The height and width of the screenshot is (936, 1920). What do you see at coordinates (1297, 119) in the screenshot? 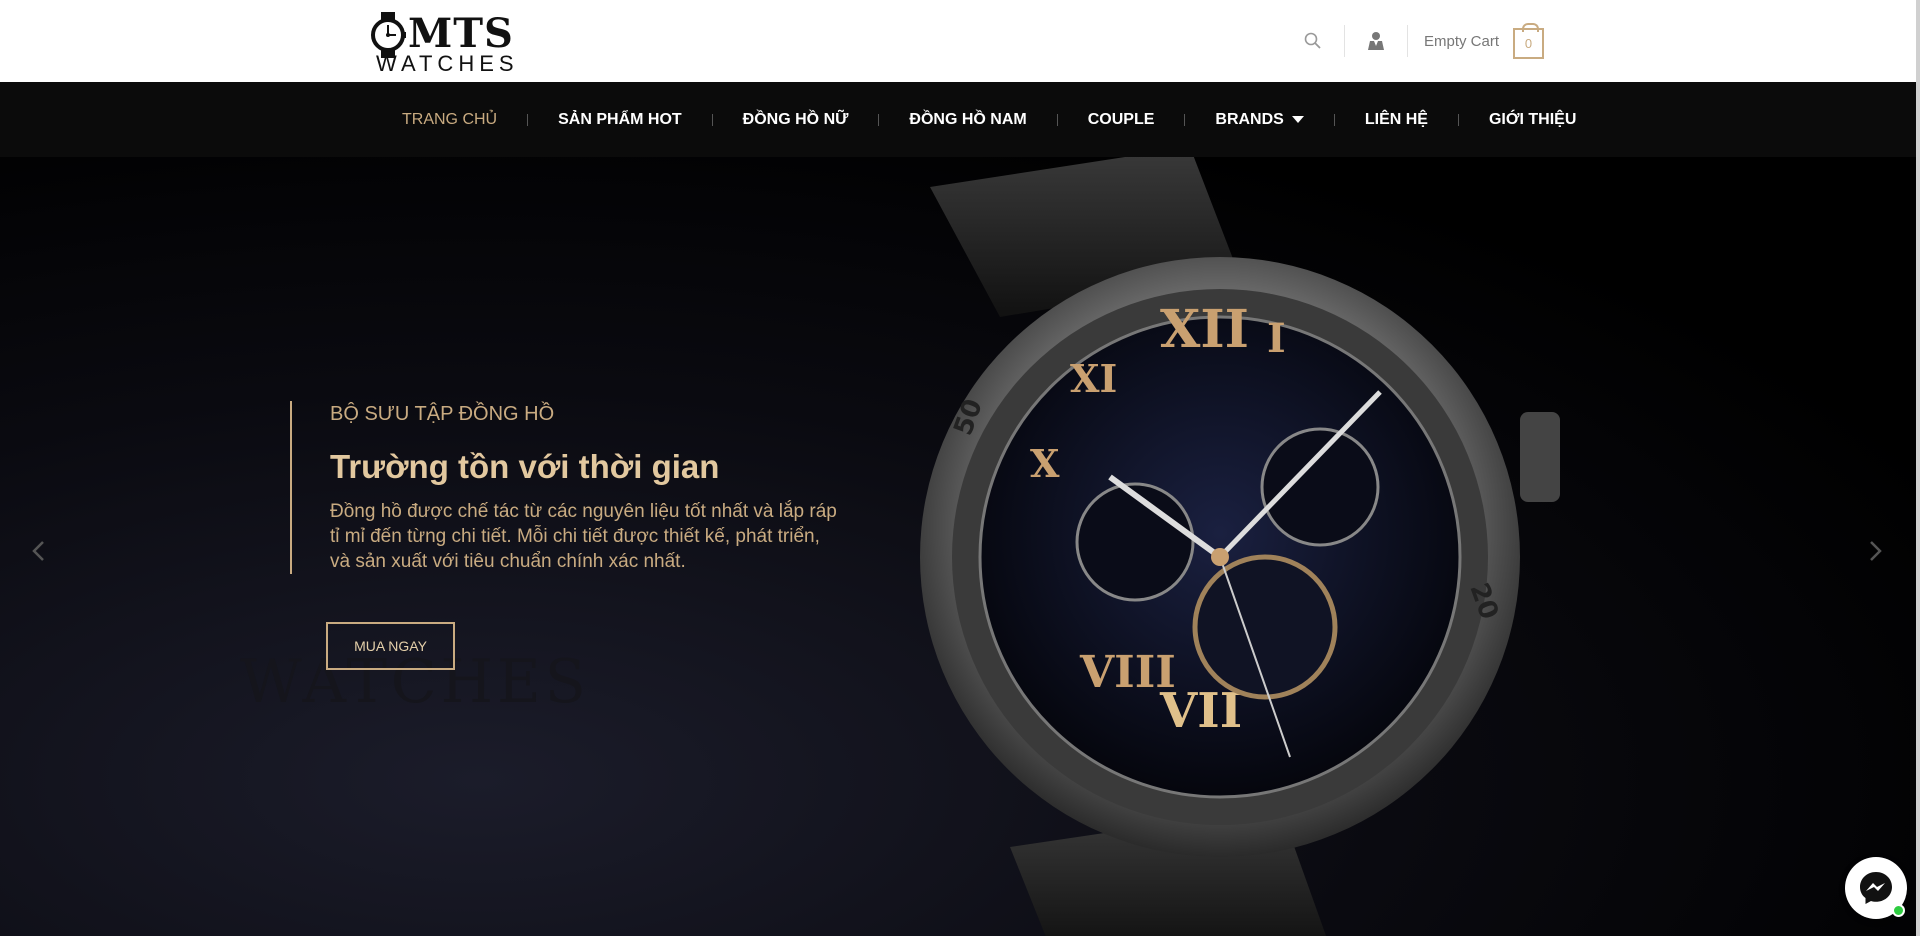
I see `chevron-down-icon` at bounding box center [1297, 119].